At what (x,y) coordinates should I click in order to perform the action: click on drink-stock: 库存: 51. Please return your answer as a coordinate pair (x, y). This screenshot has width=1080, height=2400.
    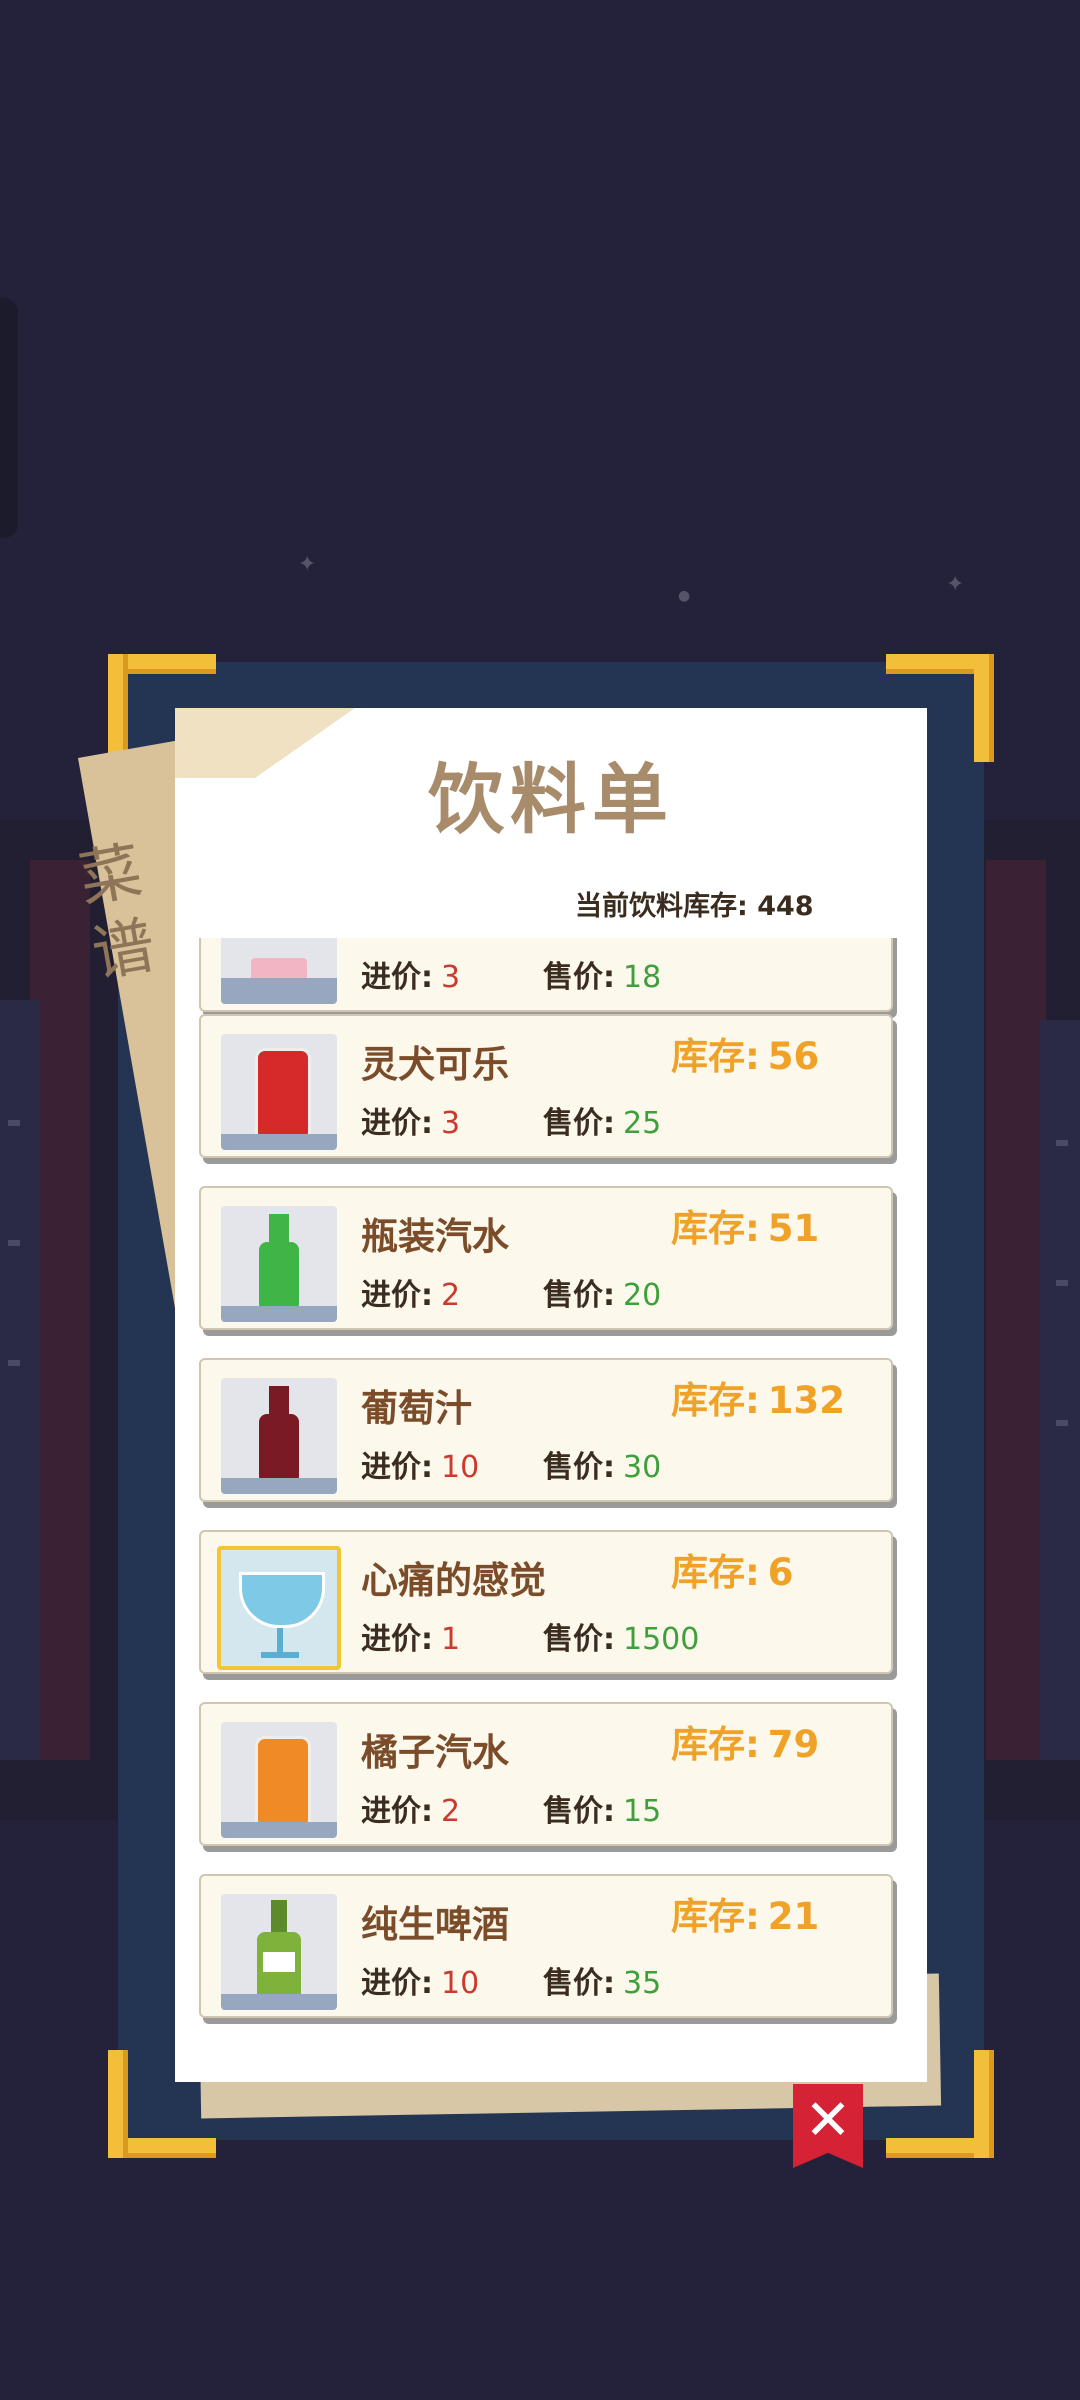
    Looking at the image, I should click on (745, 1228).